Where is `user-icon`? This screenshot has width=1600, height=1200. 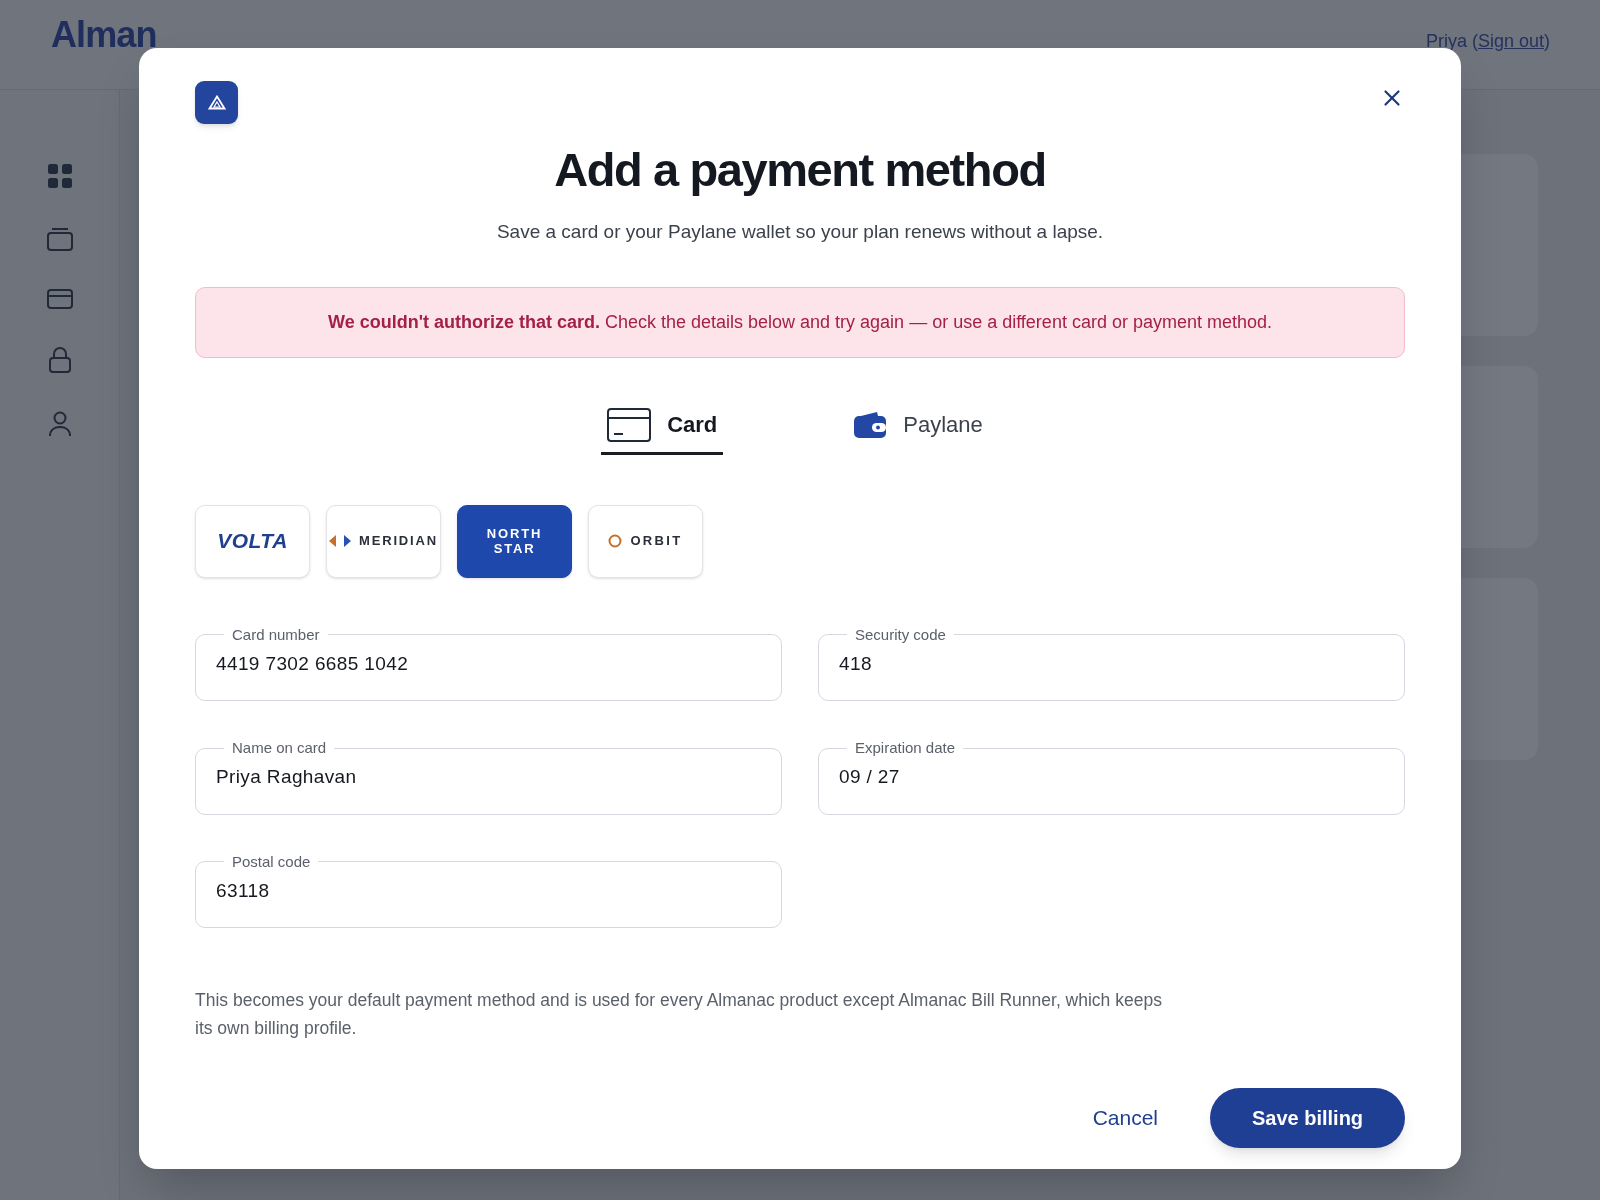 user-icon is located at coordinates (59, 424).